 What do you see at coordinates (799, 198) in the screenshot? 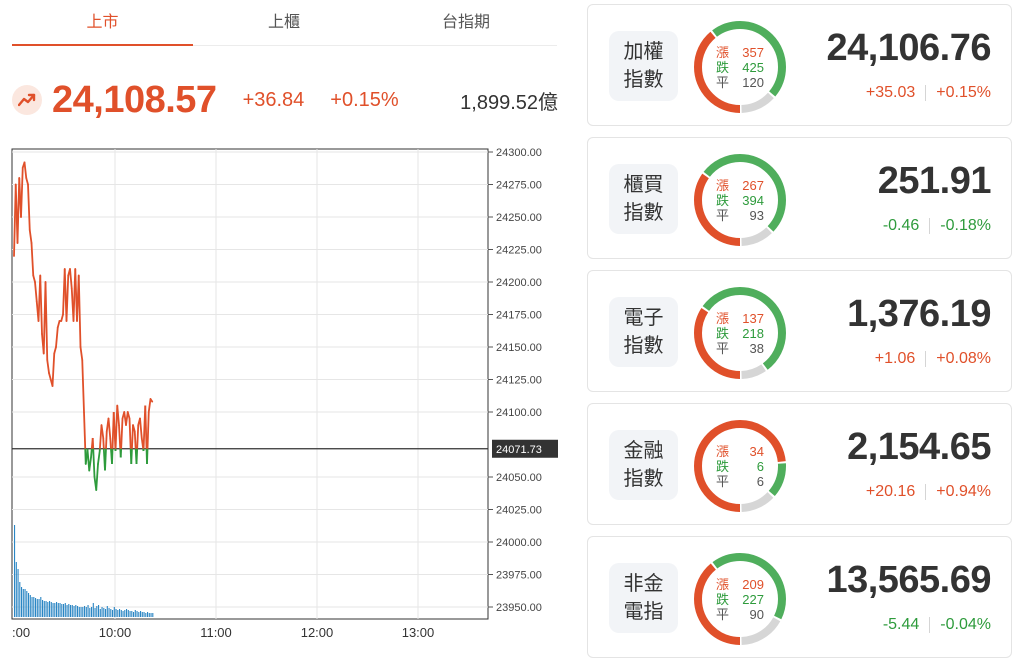
I see `index-card-otc: 櫃買 指數 漲 267 跌 394 平 93 251.91 -0.46 -0.18%` at bounding box center [799, 198].